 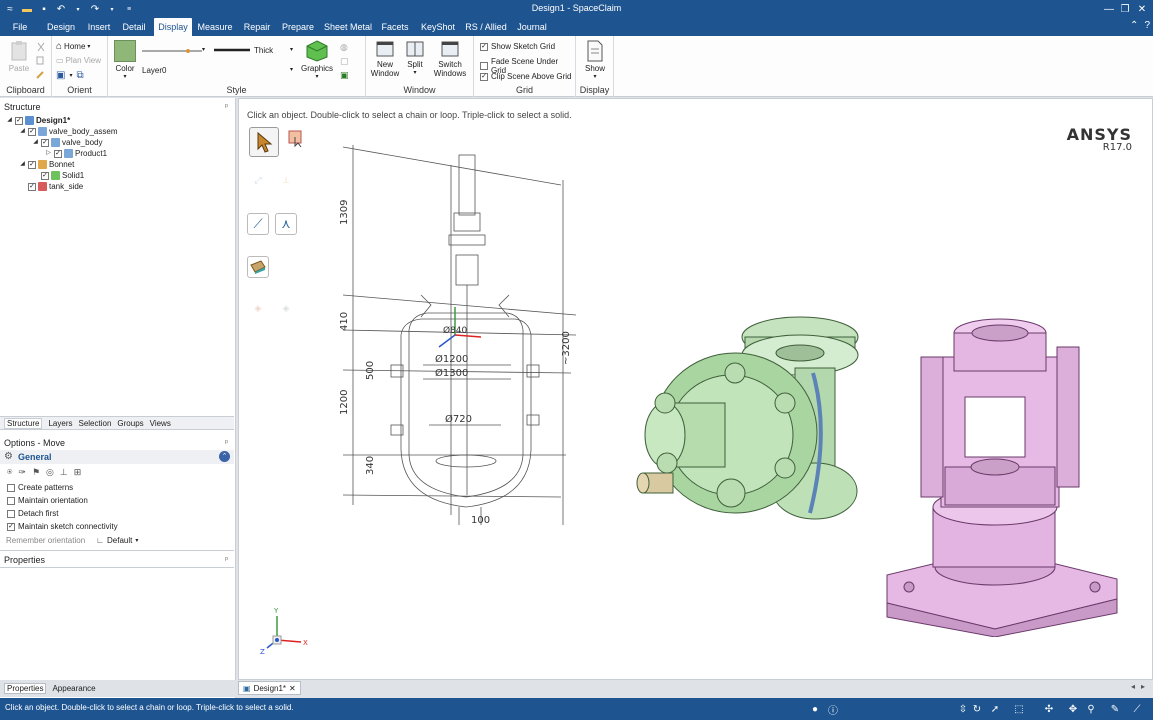 What do you see at coordinates (119, 540) in the screenshot?
I see `remember-orientation-dropdown: Default` at bounding box center [119, 540].